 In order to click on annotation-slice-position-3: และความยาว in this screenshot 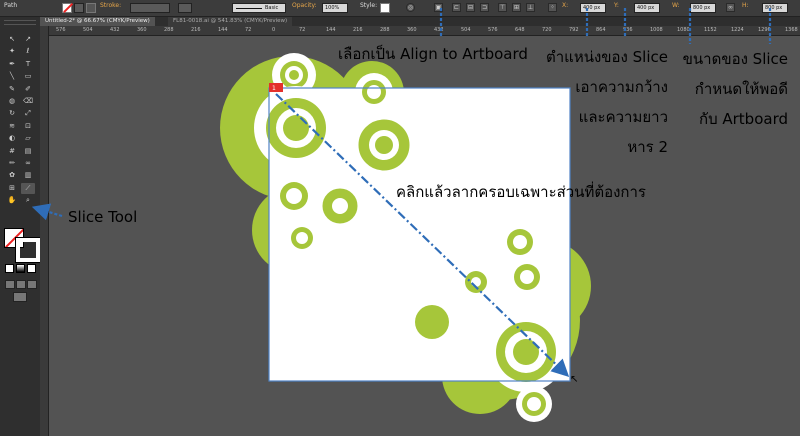, I will do `click(623, 117)`.